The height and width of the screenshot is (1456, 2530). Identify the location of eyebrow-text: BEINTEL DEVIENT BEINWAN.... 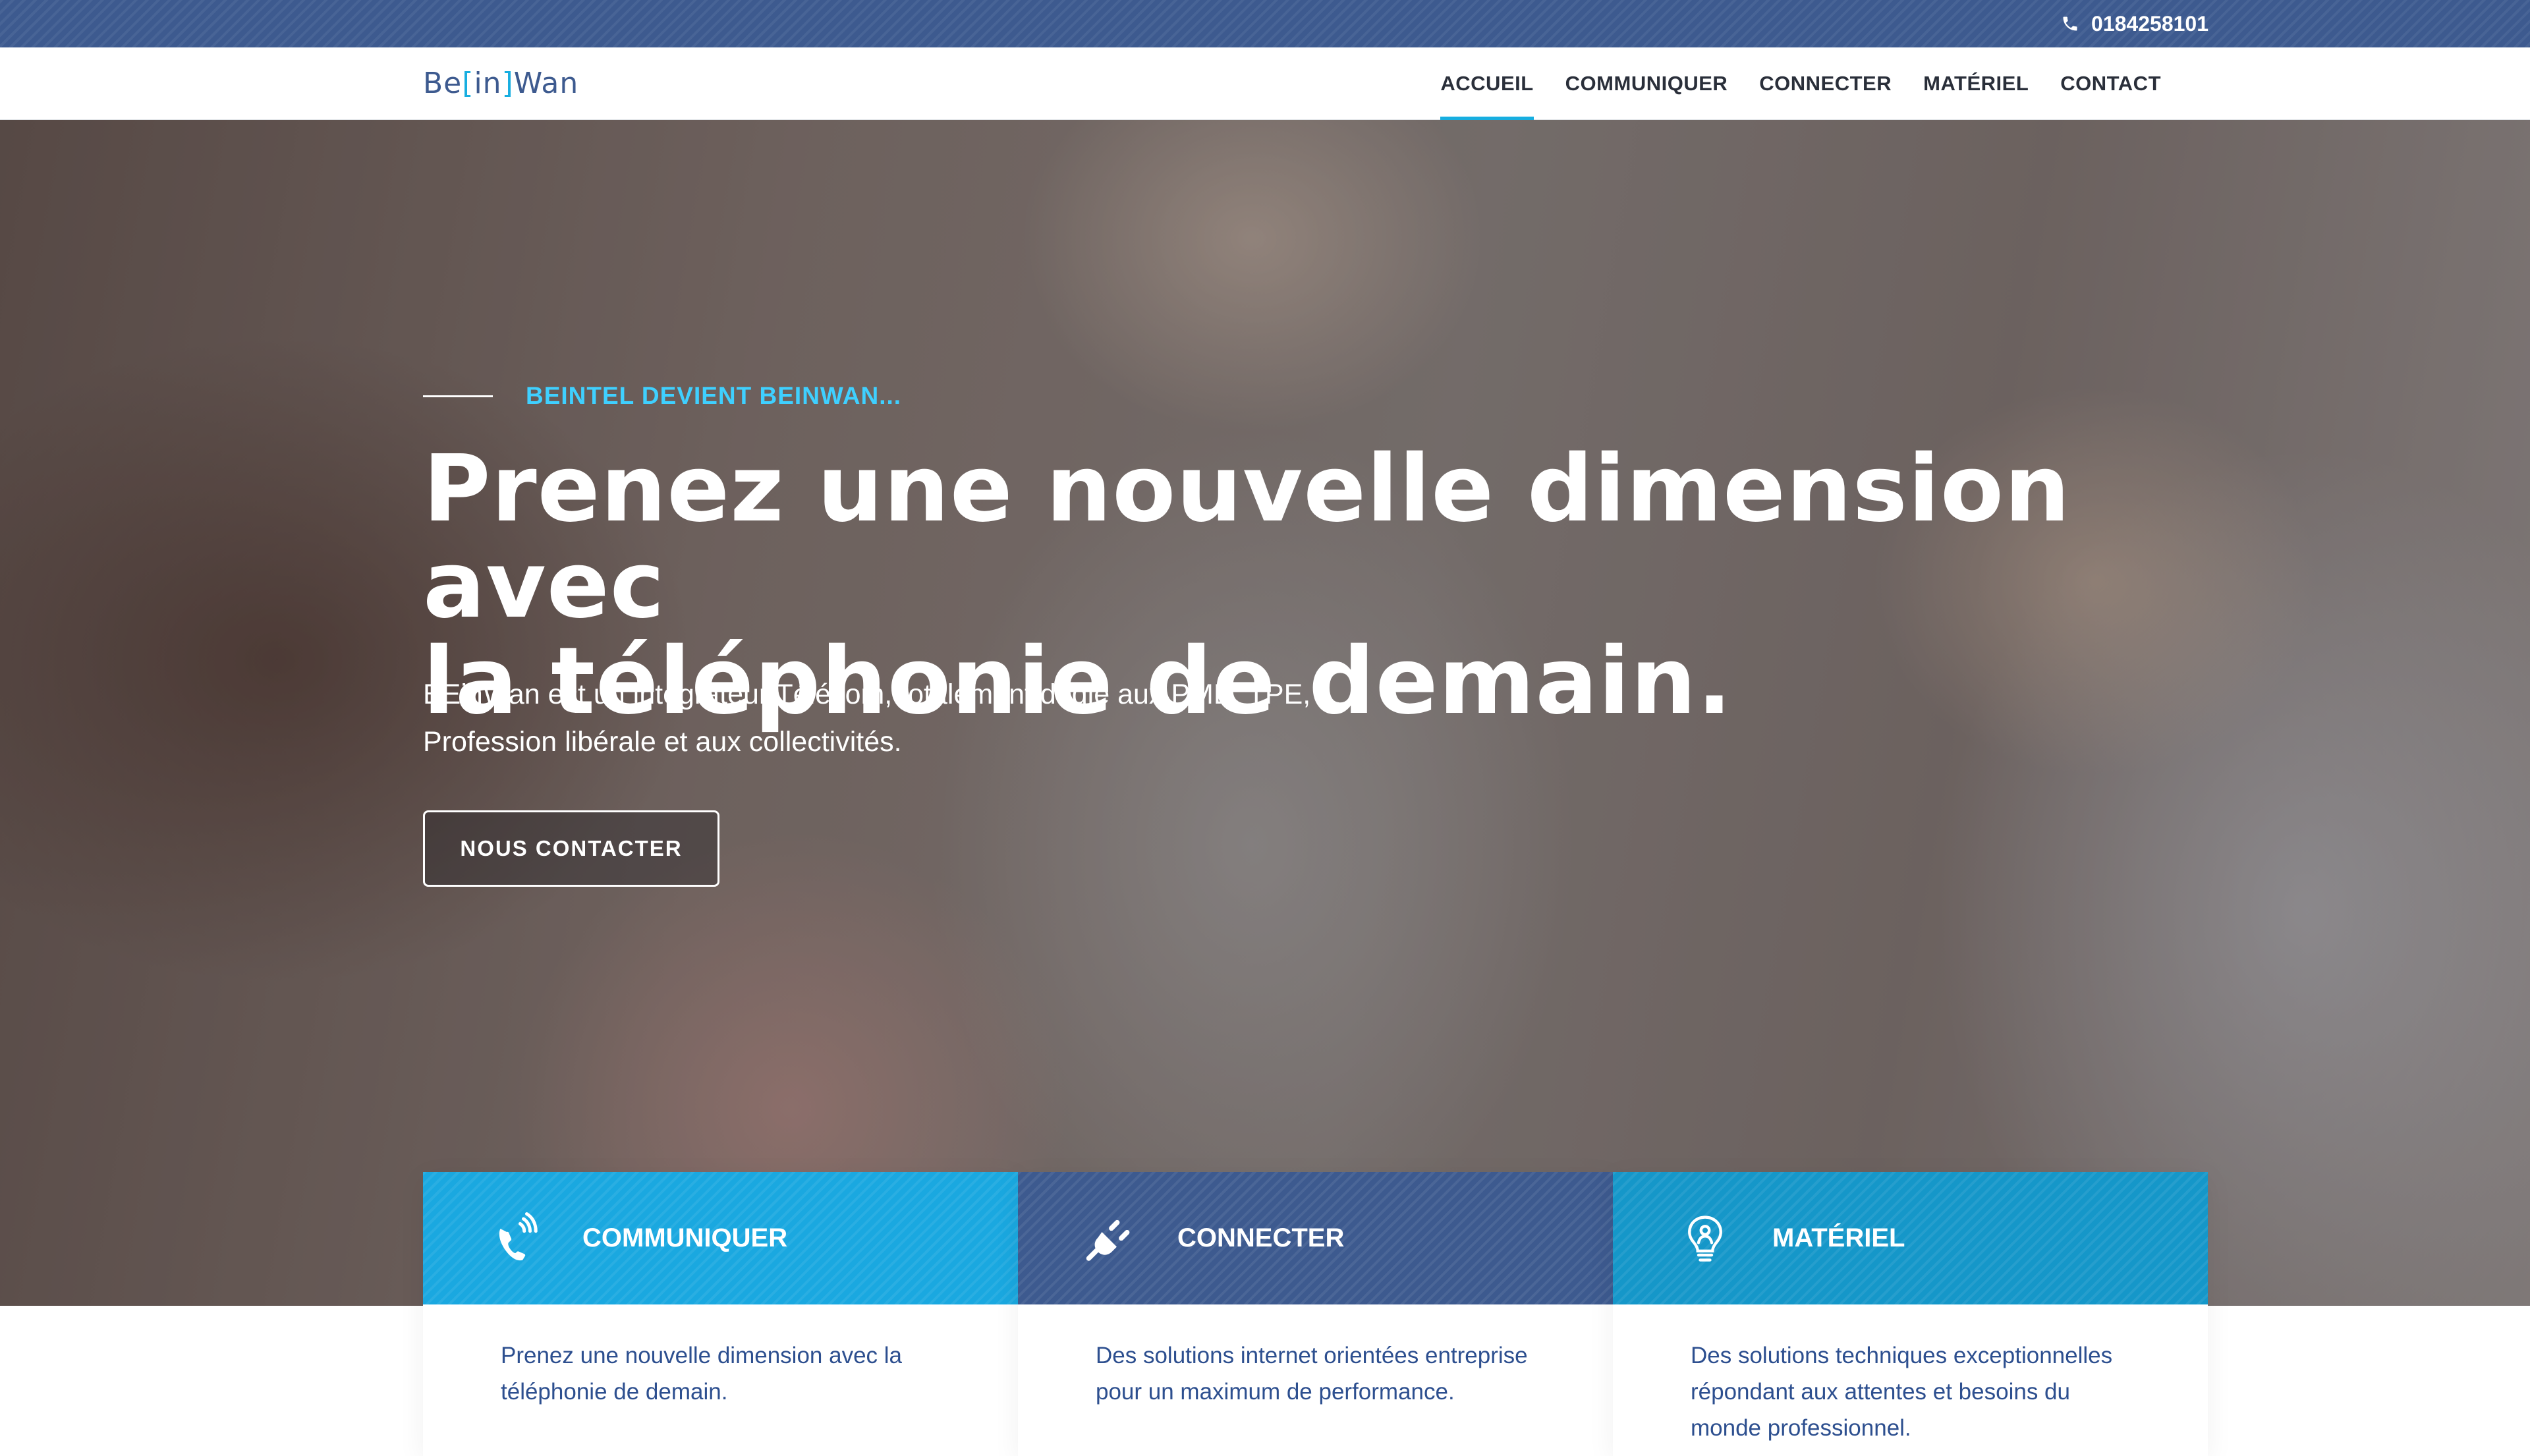
(714, 395).